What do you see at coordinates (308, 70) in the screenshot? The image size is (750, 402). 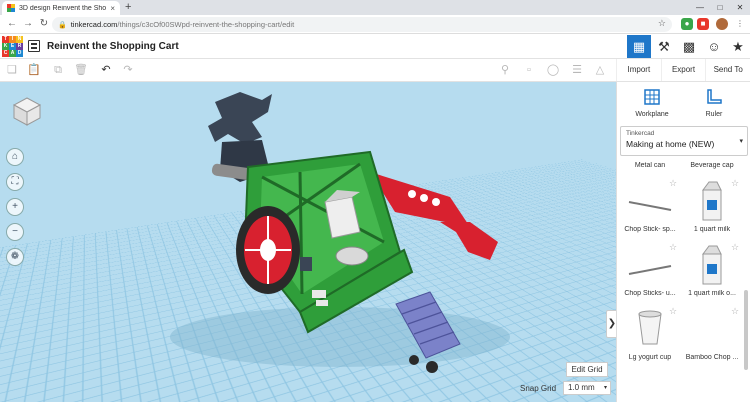 I see `edit-toolbar: ❏ 📋 ⧉ 🗑 ↶ ↷ ⚲ ▫ ◯ ☰ △` at bounding box center [308, 70].